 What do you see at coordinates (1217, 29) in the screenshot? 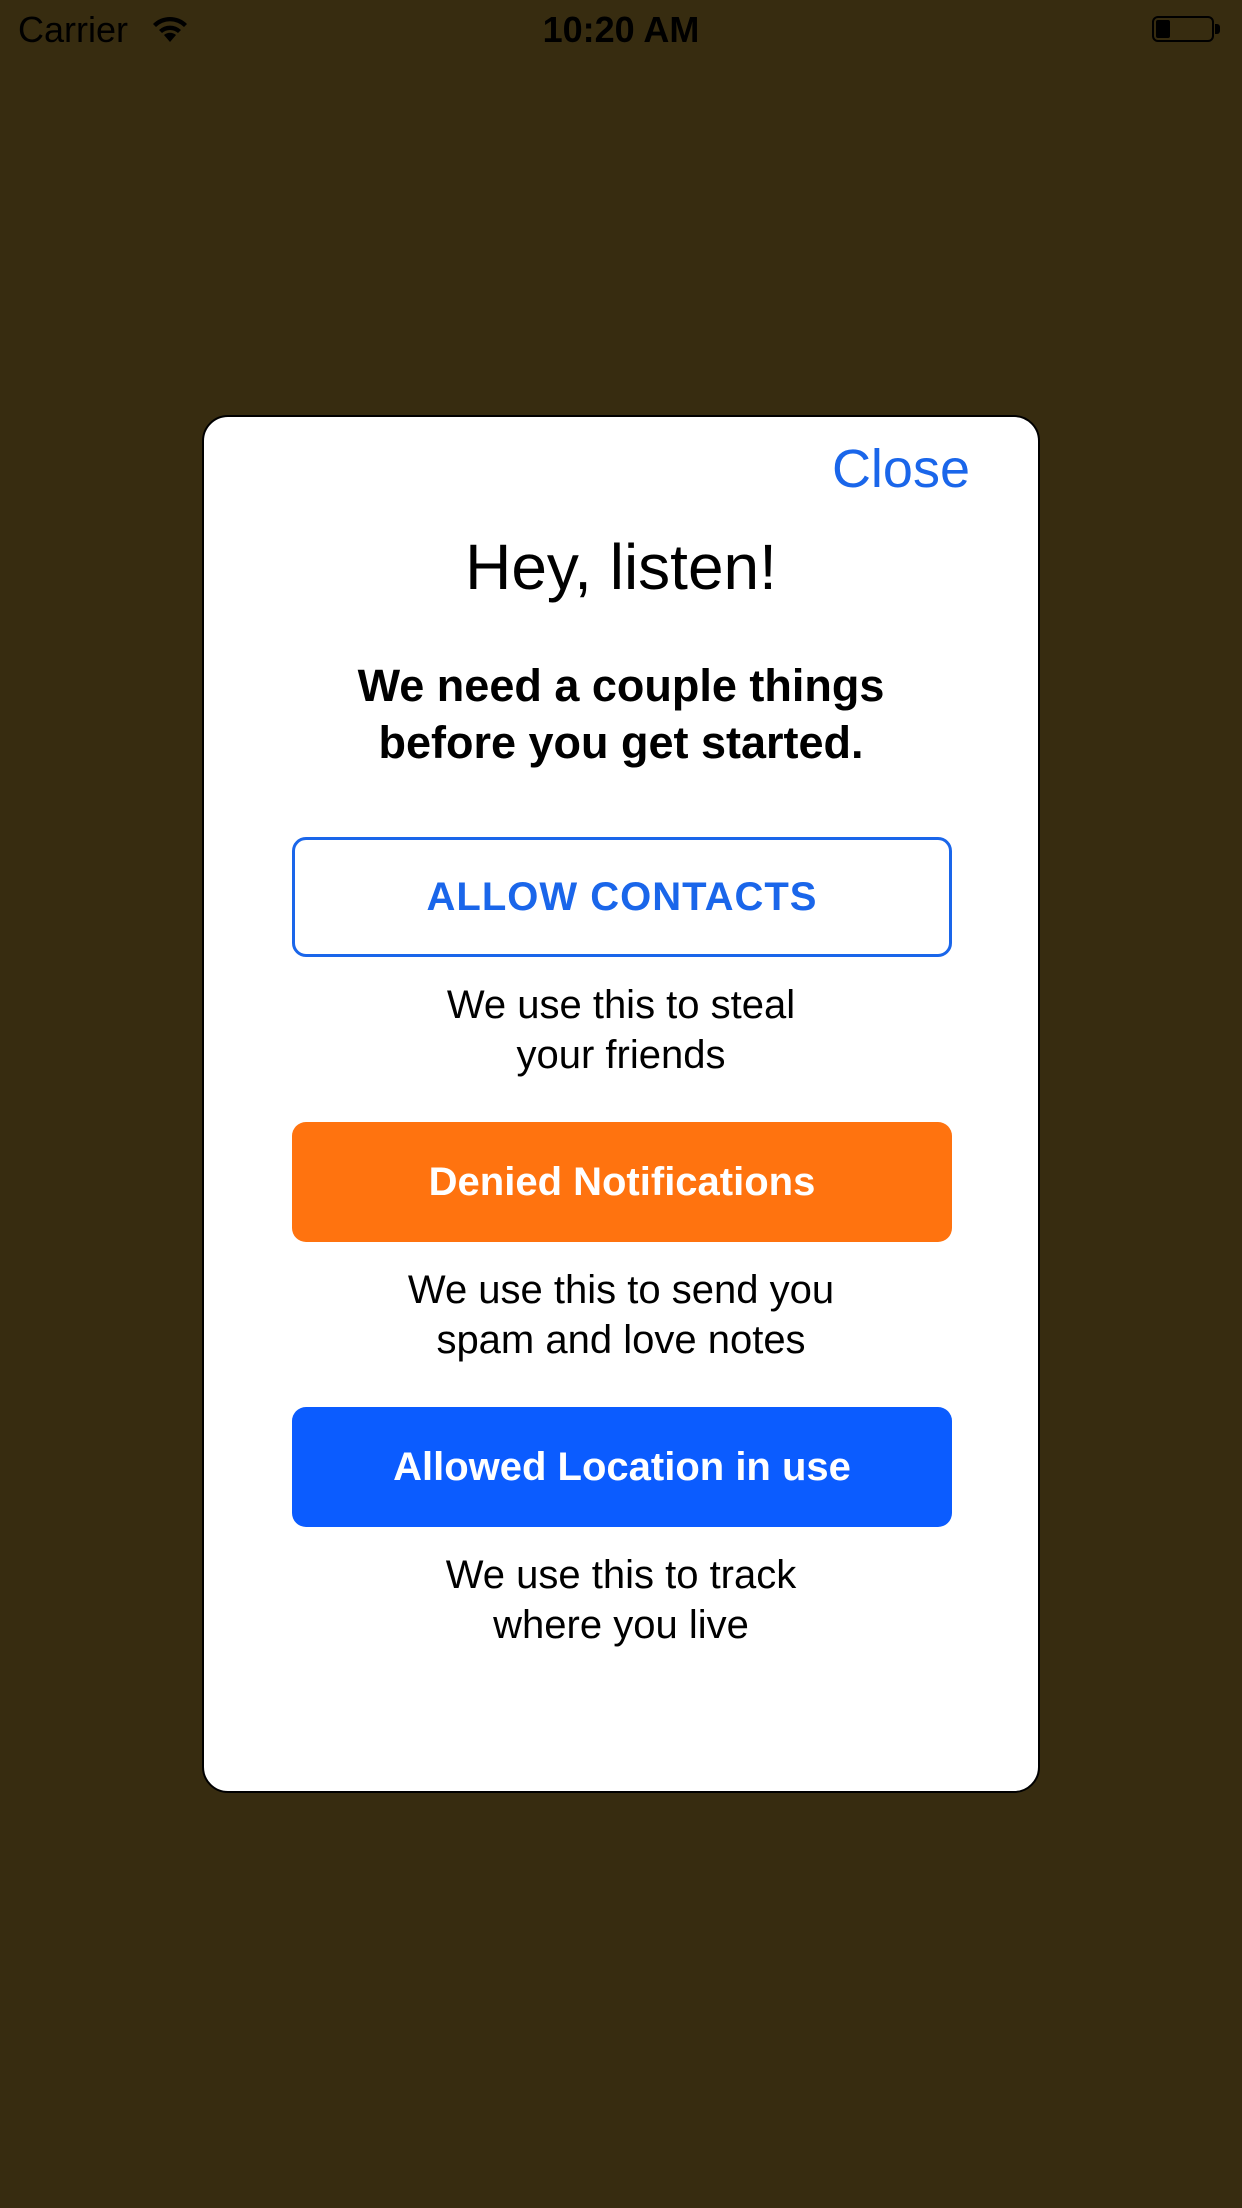
I see `battery-tip` at bounding box center [1217, 29].